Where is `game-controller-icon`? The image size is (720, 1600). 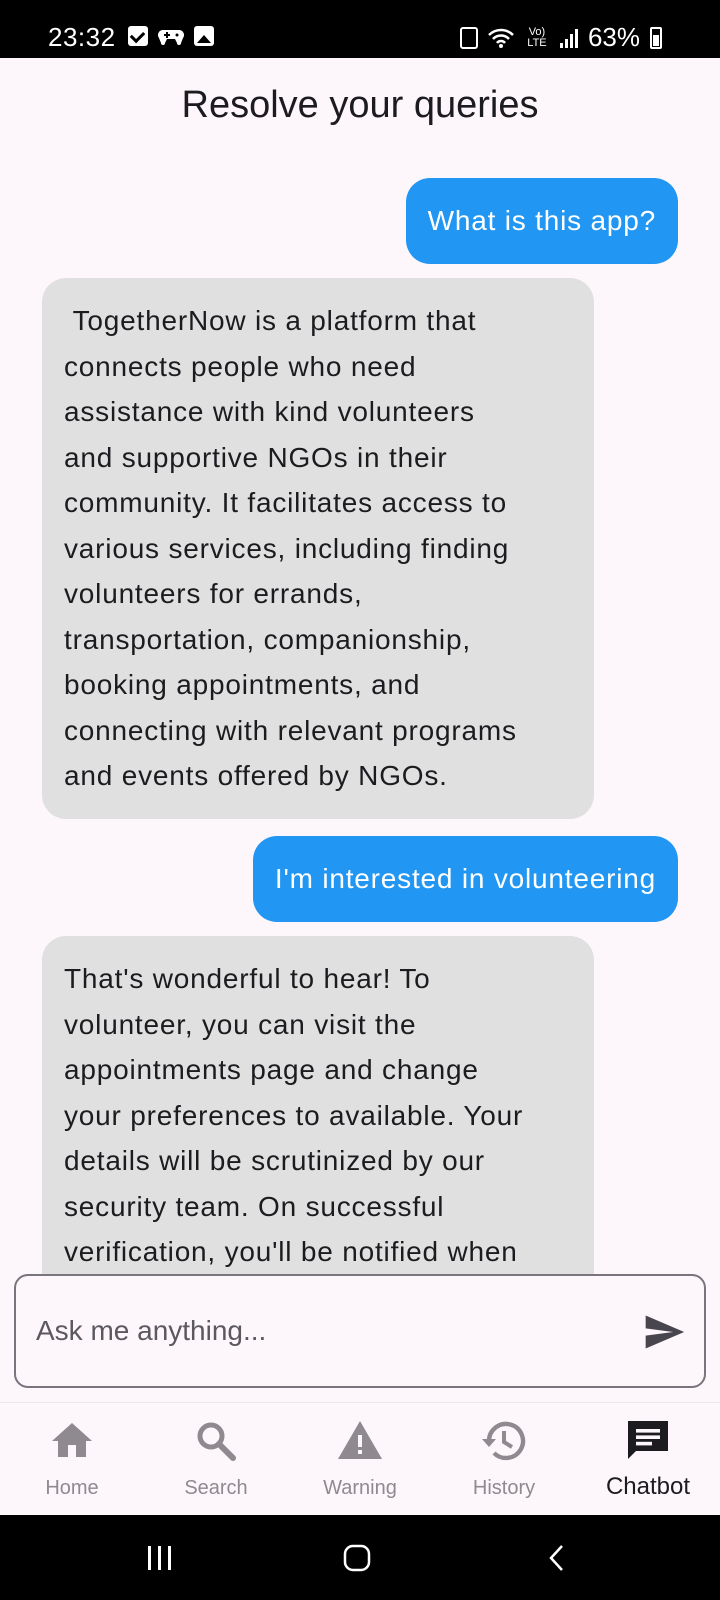 game-controller-icon is located at coordinates (171, 37).